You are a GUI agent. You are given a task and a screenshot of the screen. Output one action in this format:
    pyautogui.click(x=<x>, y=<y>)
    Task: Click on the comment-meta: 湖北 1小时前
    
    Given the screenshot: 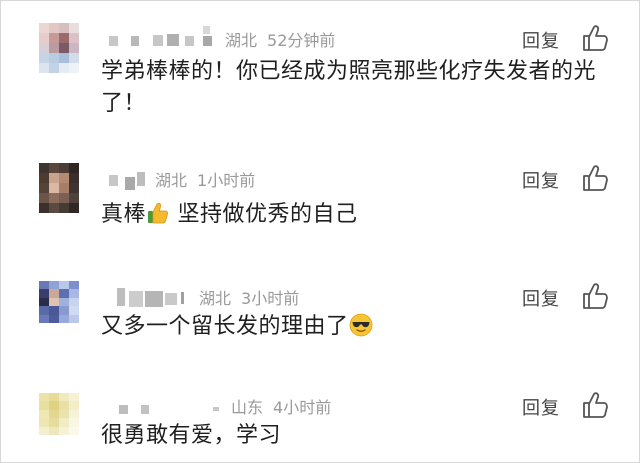 What is the action you would take?
    pyautogui.click(x=180, y=179)
    